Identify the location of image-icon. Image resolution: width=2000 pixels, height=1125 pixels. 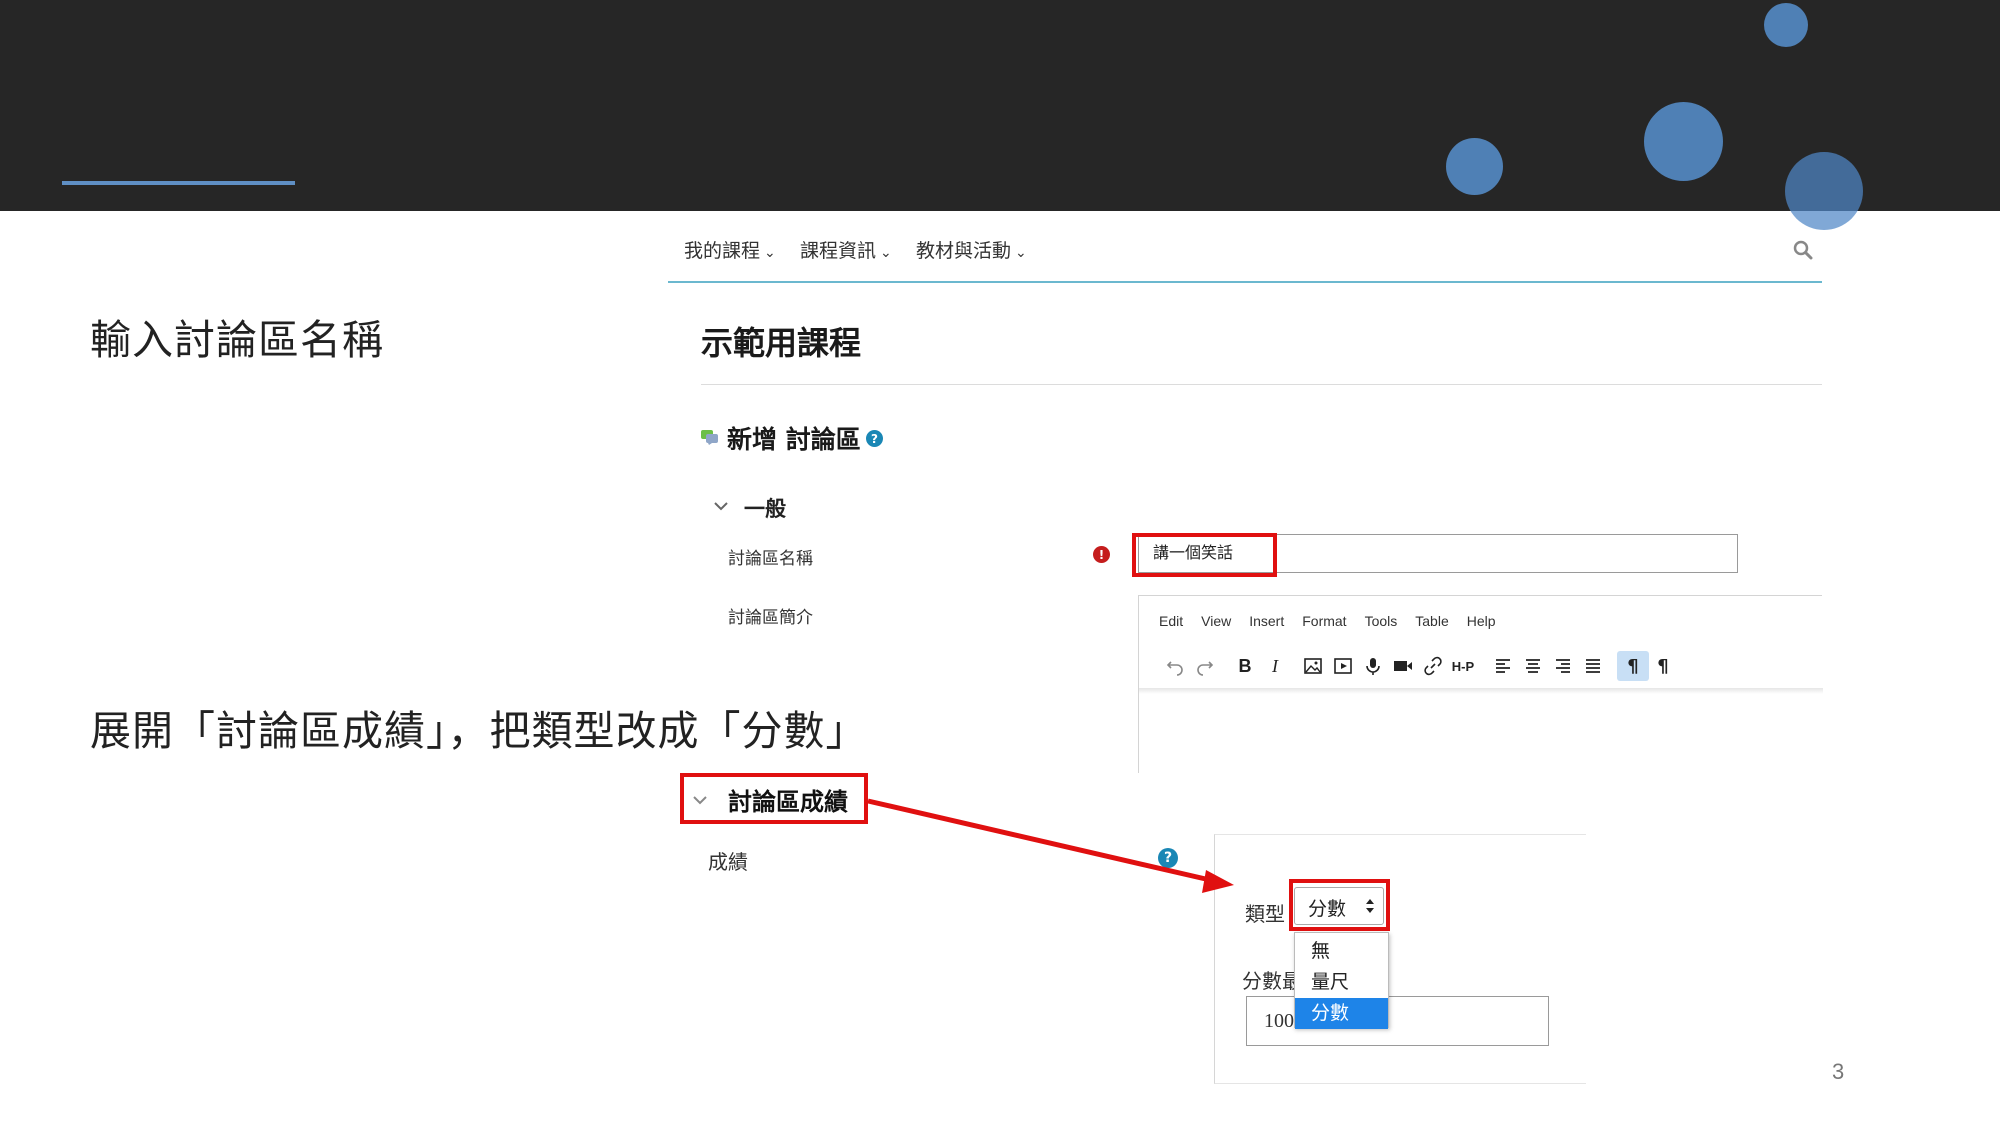
(1313, 666).